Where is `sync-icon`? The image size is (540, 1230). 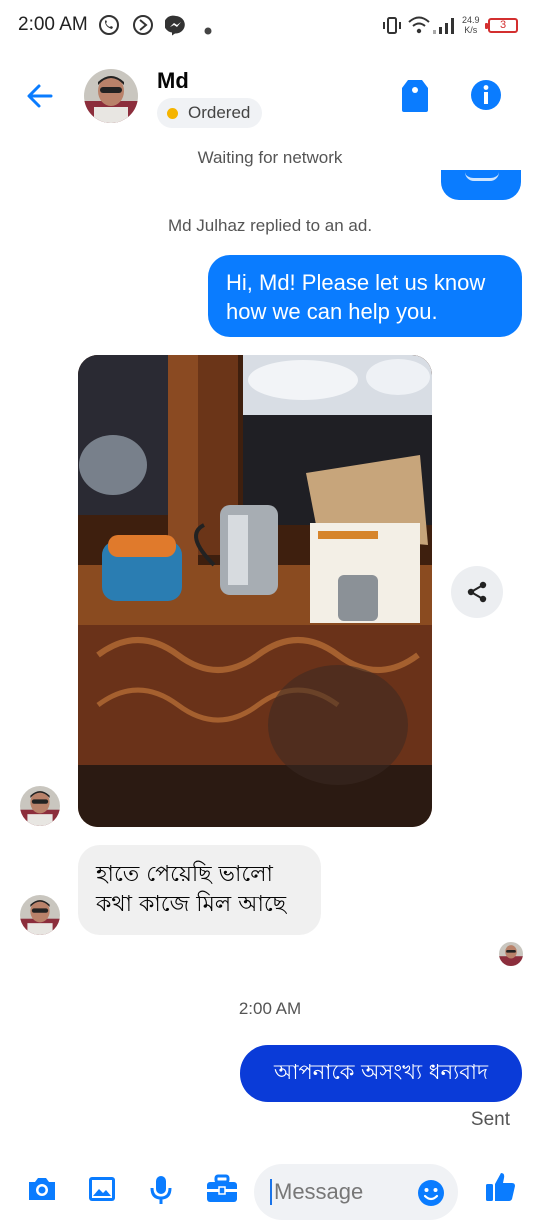 sync-icon is located at coordinates (143, 27).